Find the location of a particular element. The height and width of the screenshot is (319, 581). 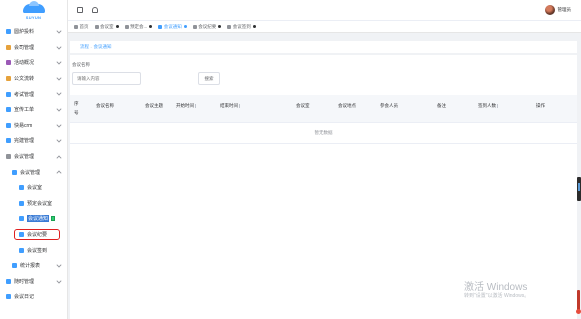

sidebar-item-label: 统计报表 is located at coordinates (30, 266).